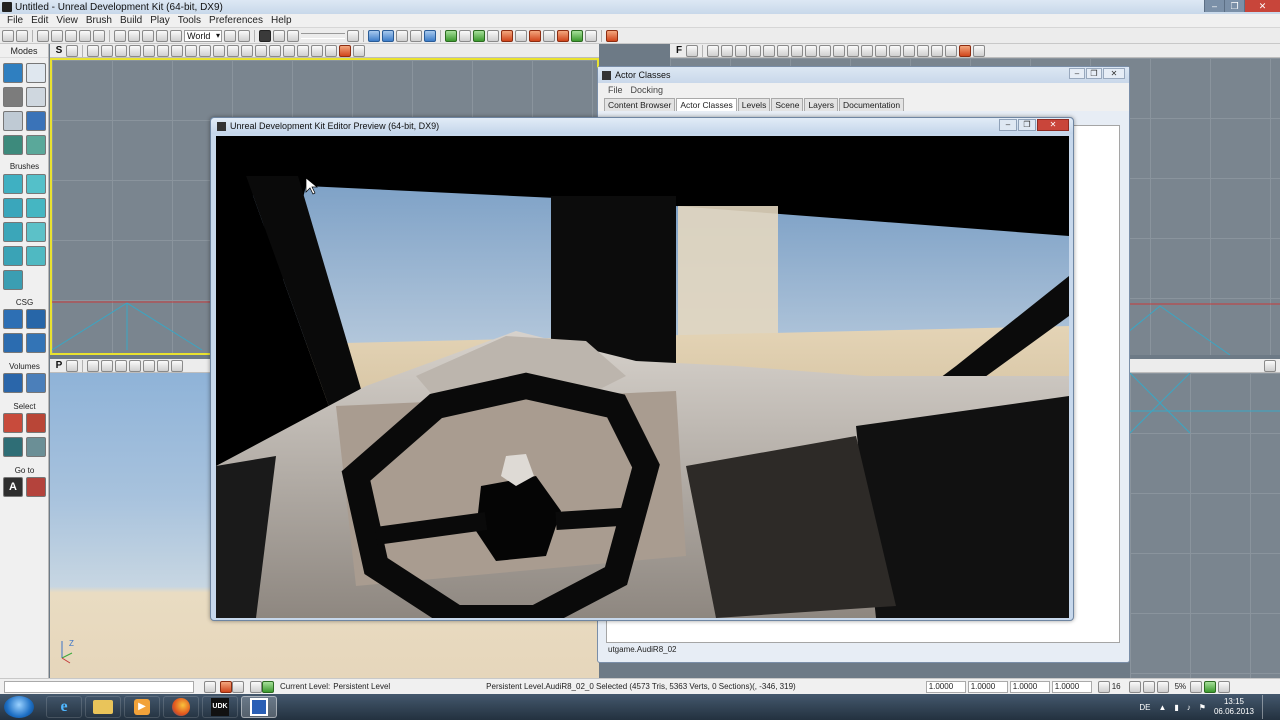  Describe the element at coordinates (43, 35) in the screenshot. I see `save-icon` at that location.